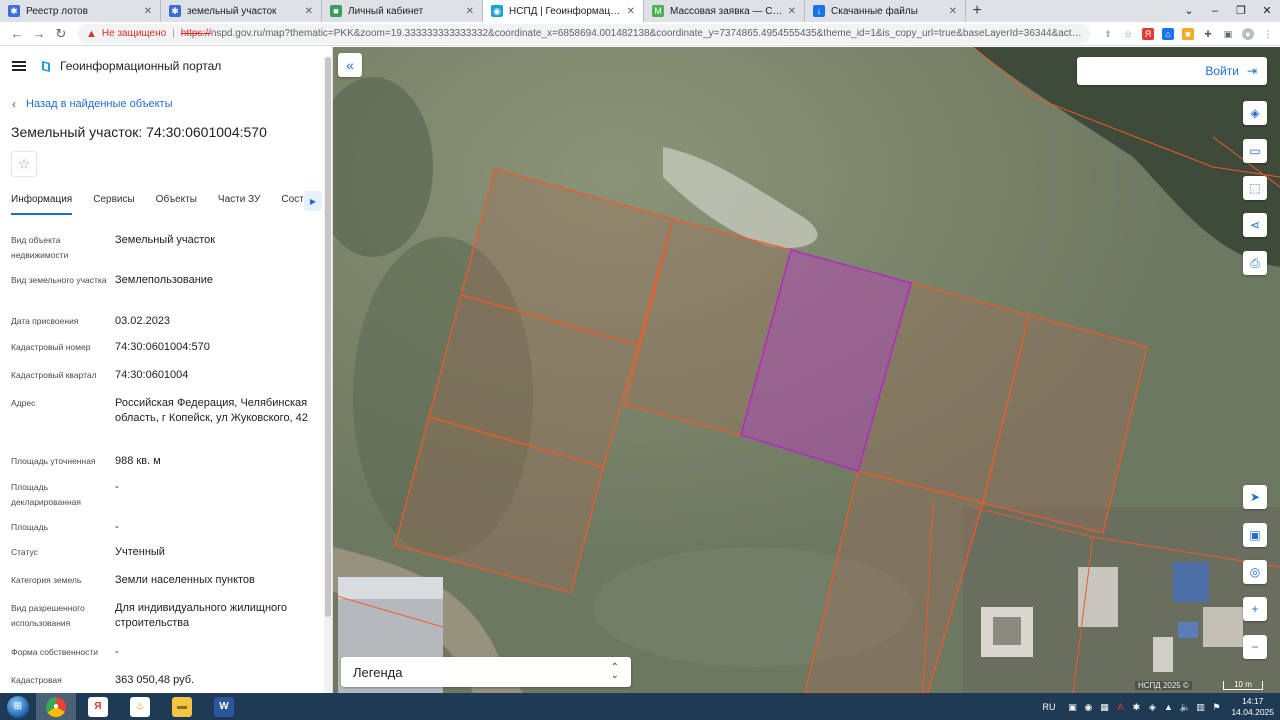 This screenshot has height=720, width=1280. Describe the element at coordinates (1255, 647) in the screenshot. I see `zoom-out-button: −` at that location.